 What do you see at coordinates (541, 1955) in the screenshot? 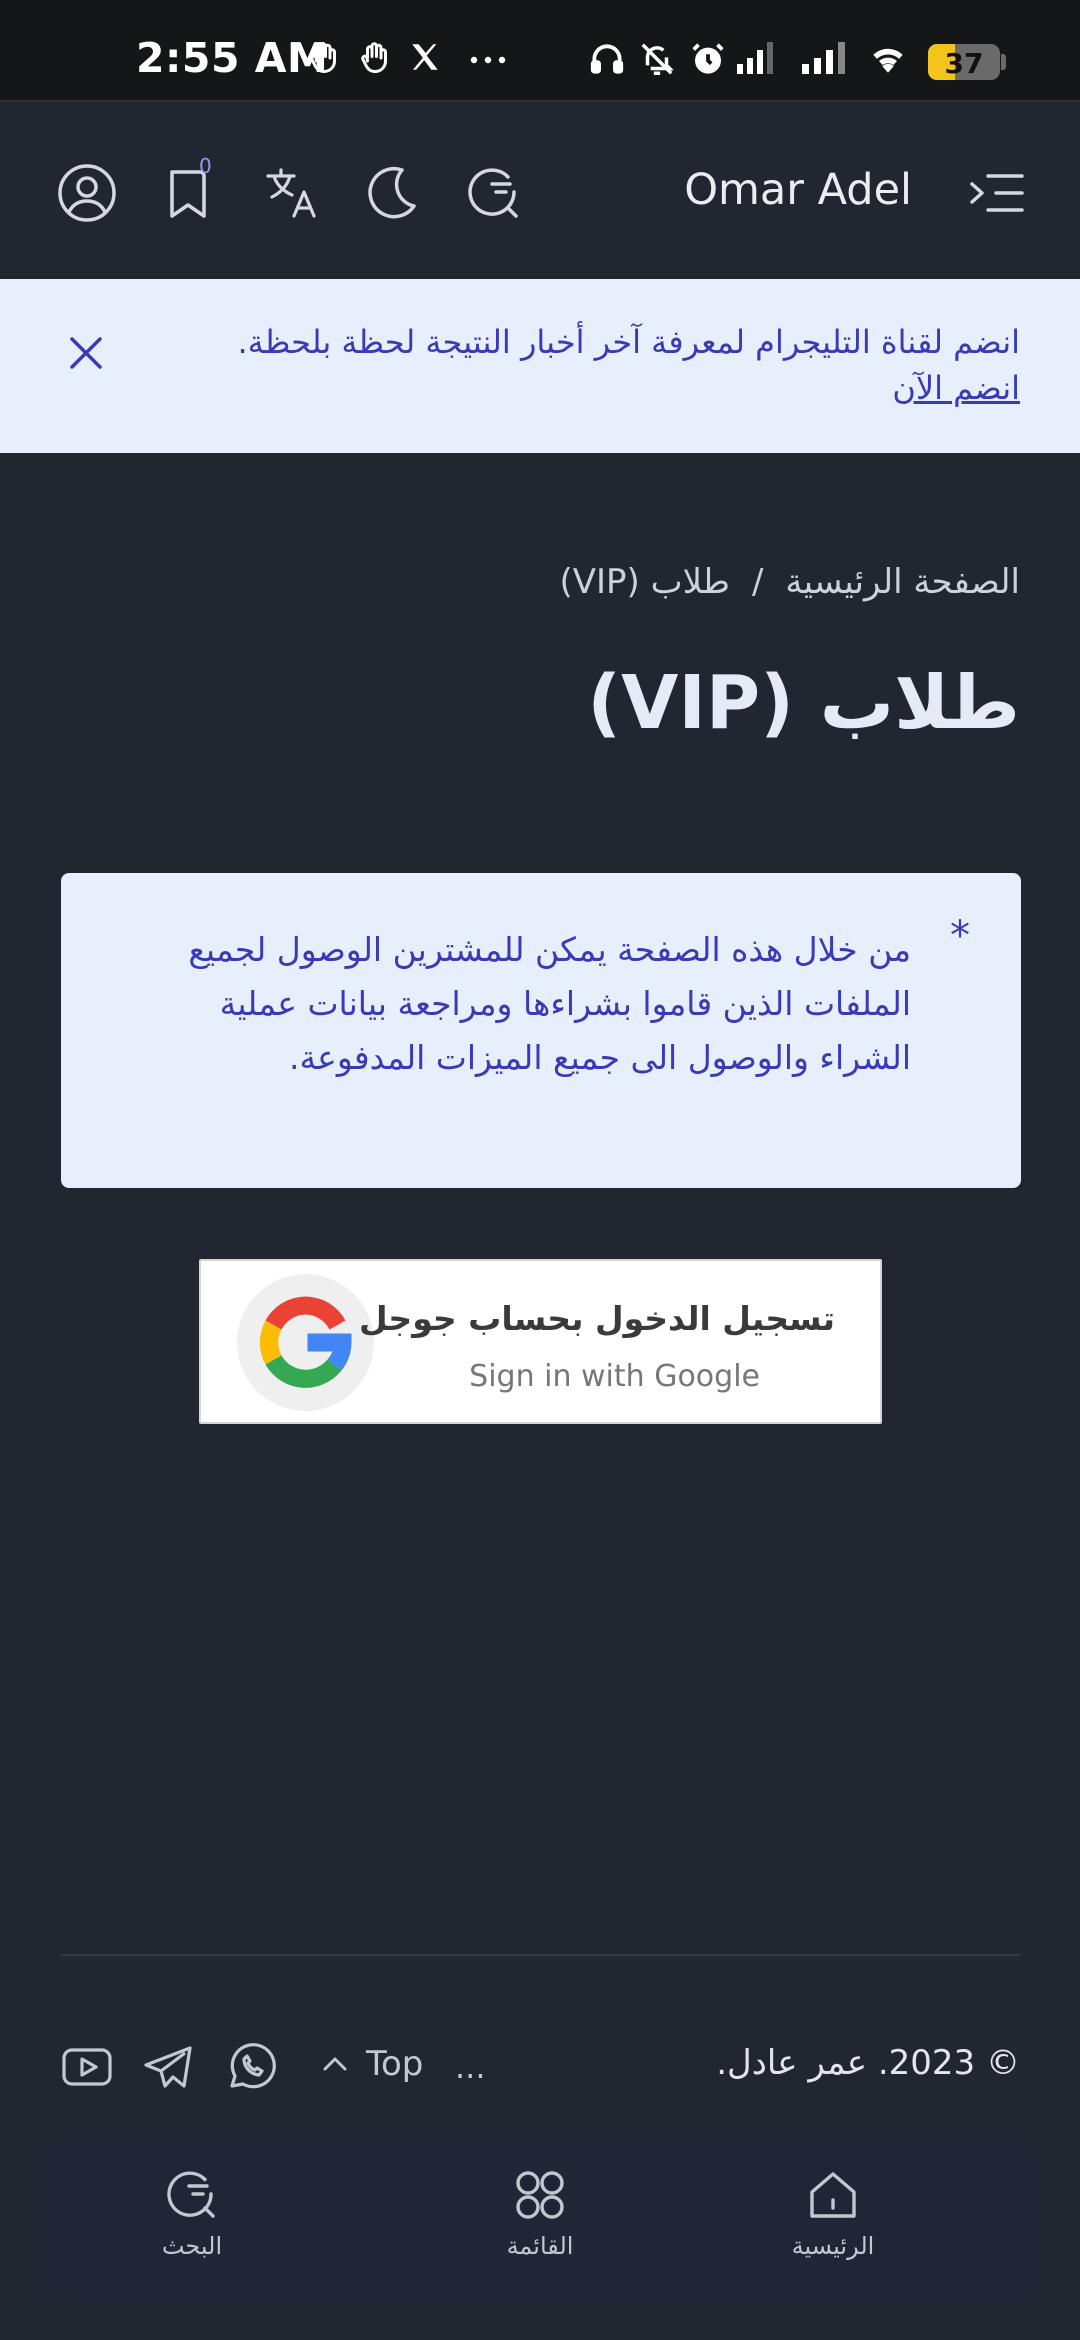
I see `footer-divider` at bounding box center [541, 1955].